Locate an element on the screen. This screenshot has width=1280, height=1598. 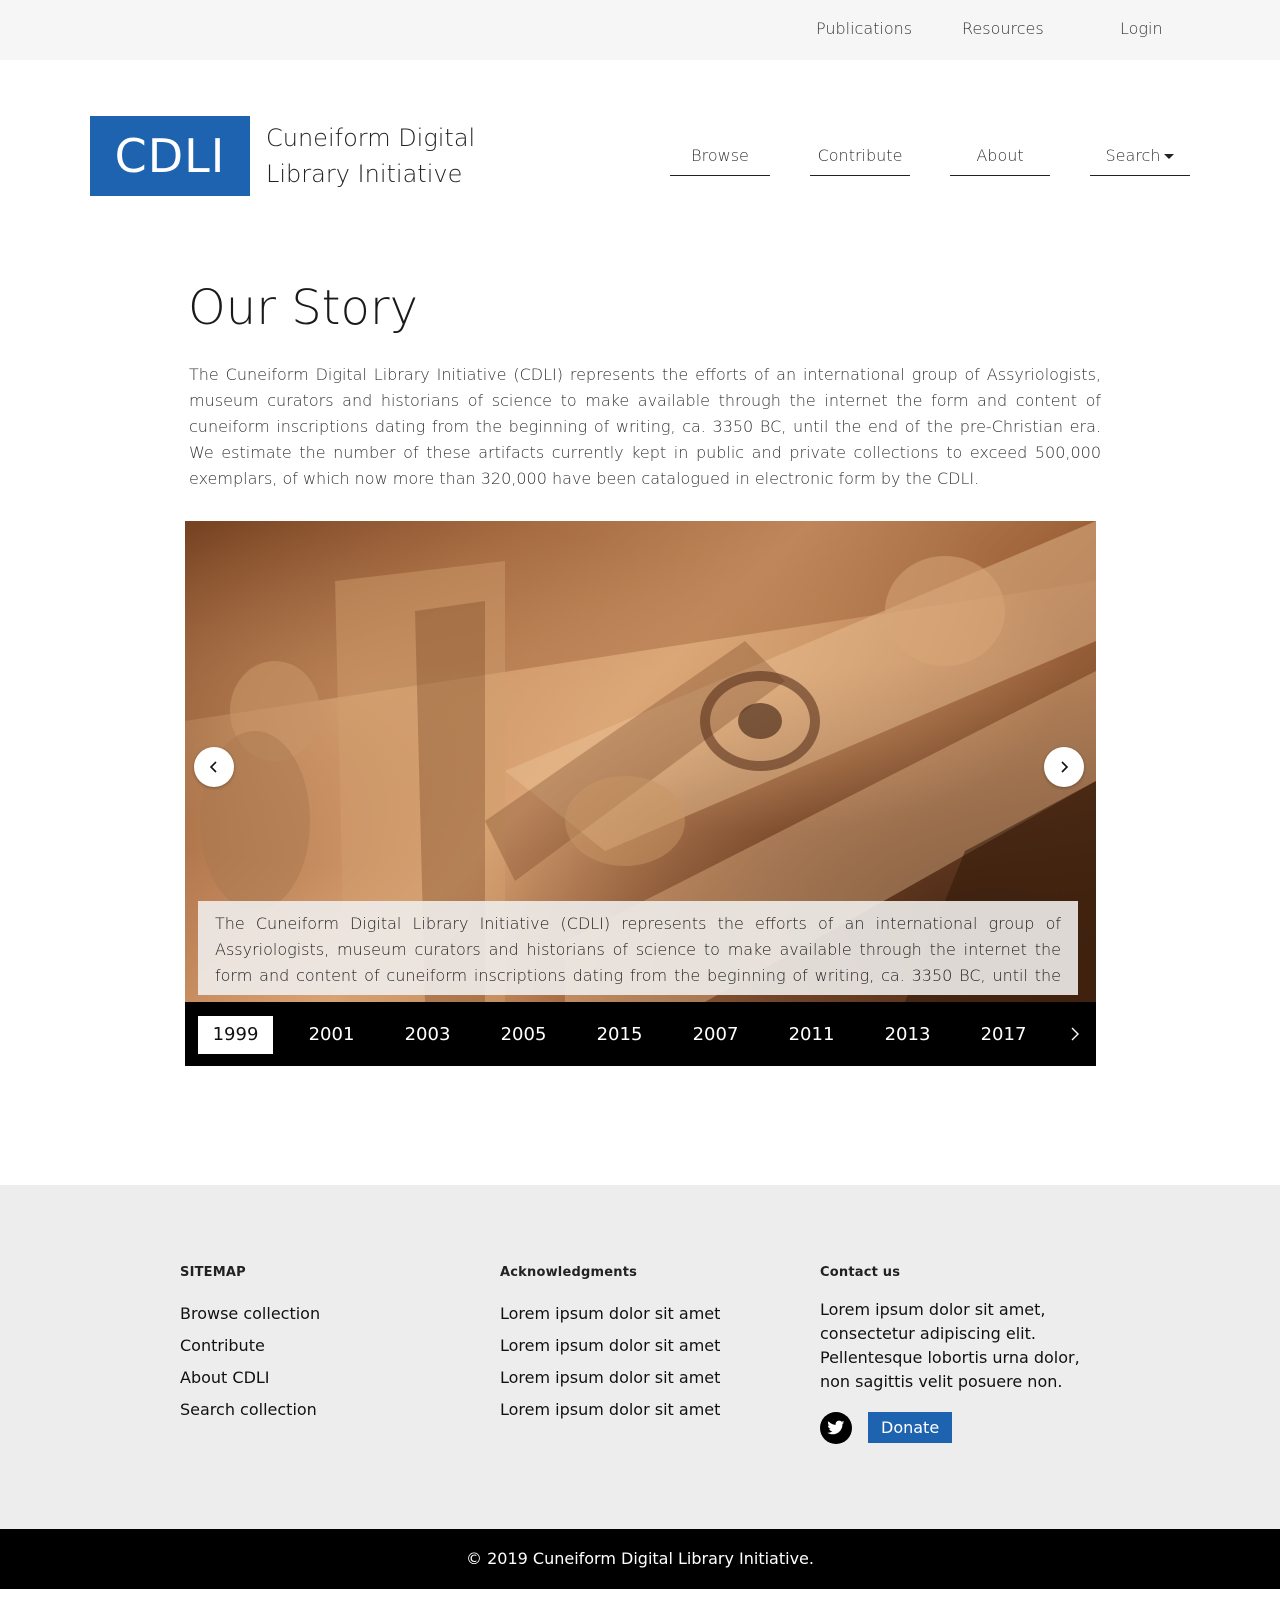
footer-link-about: About CDLI is located at coordinates (320, 1378).